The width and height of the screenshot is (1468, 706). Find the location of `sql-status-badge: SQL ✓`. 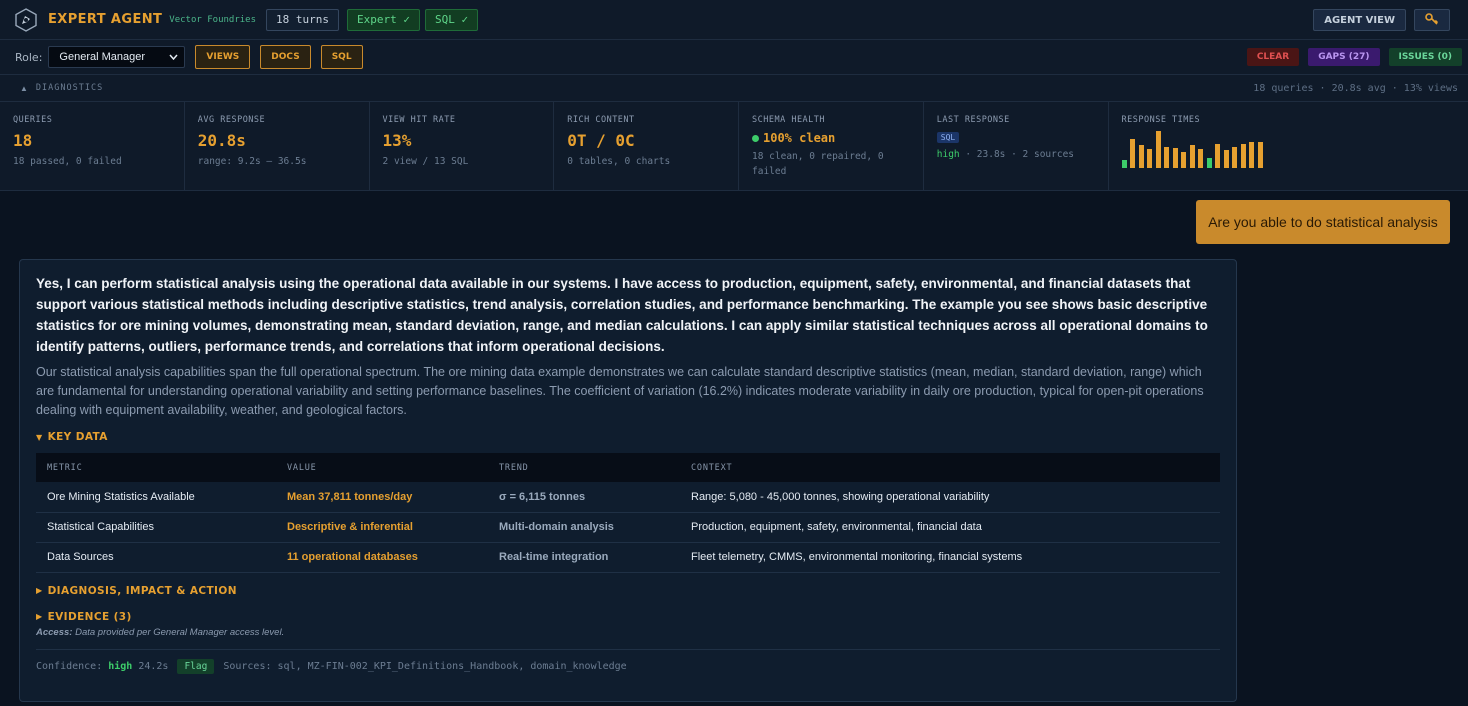

sql-status-badge: SQL ✓ is located at coordinates (451, 19).